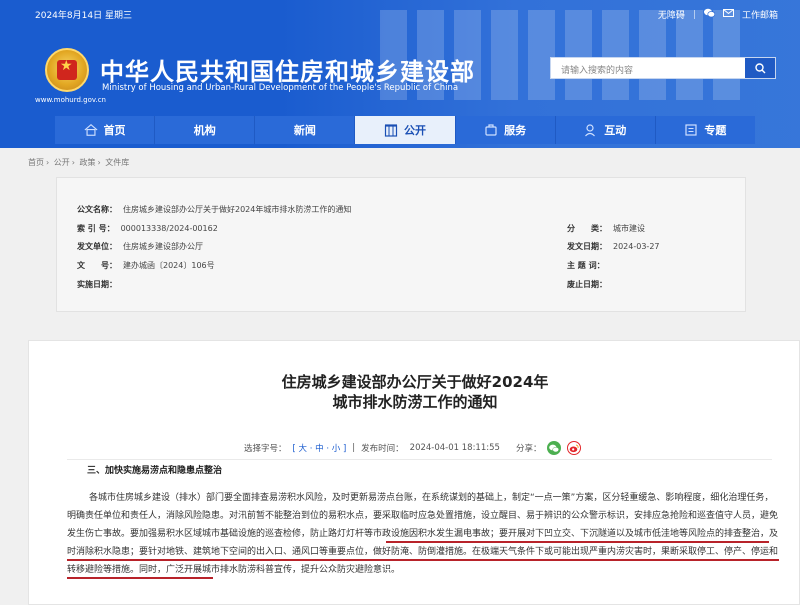 This screenshot has width=800, height=605. What do you see at coordinates (83, 16) in the screenshot?
I see `current-date: 2024年8月14日 星期三` at bounding box center [83, 16].